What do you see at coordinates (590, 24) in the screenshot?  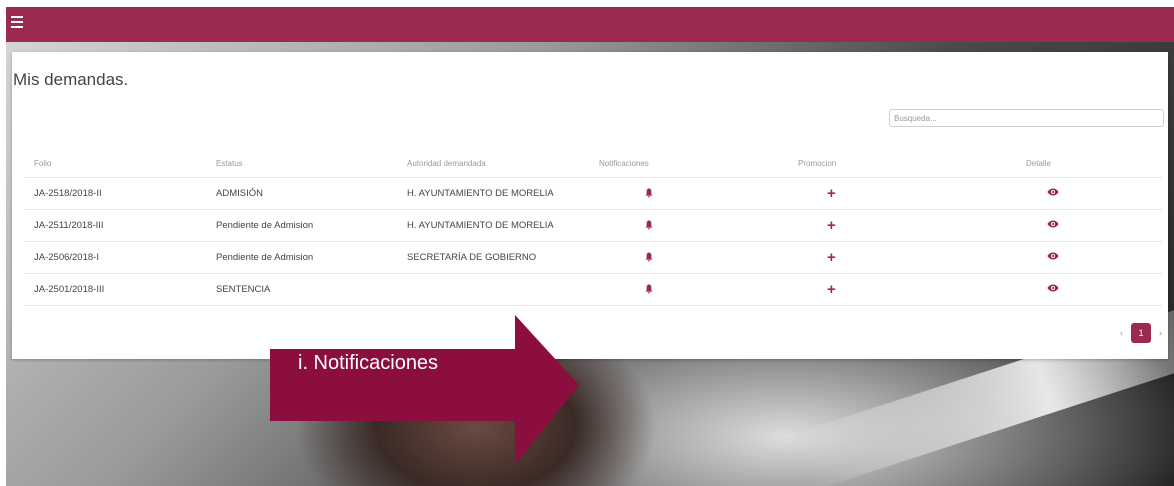 I see `top-nav-bar` at bounding box center [590, 24].